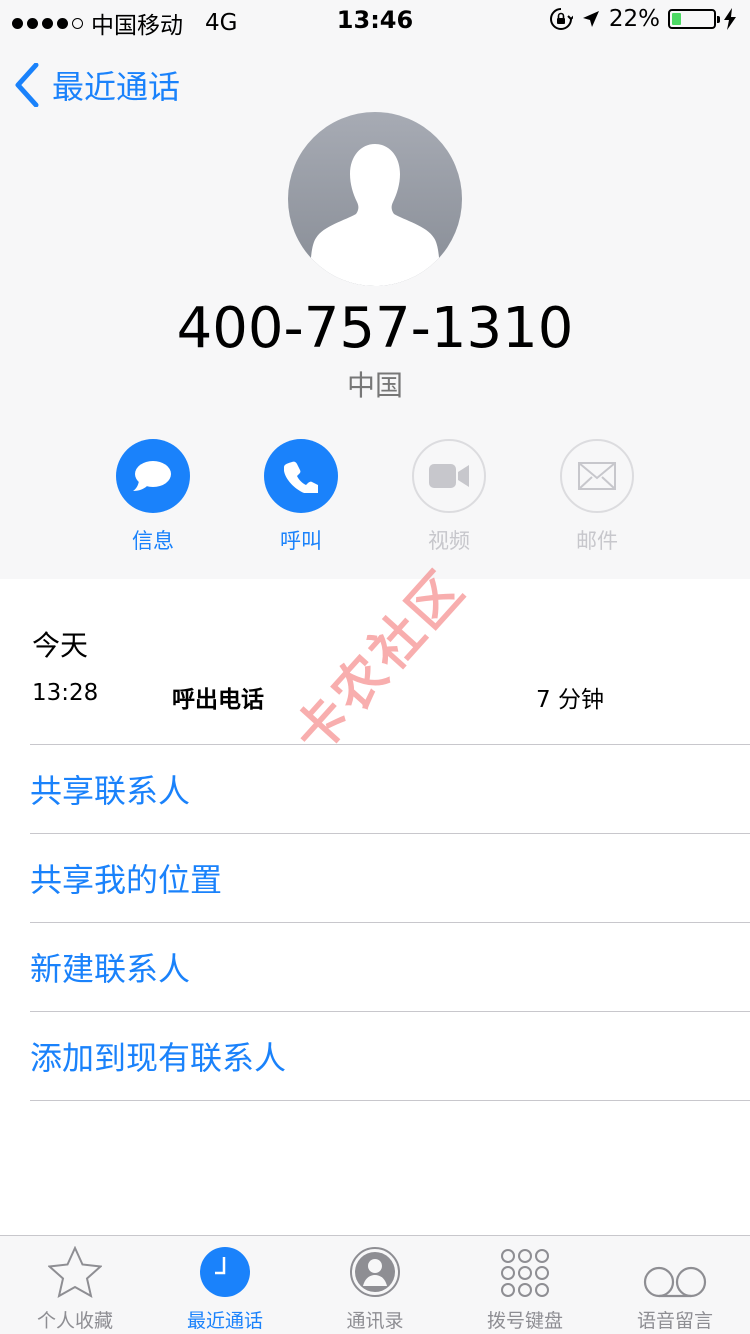  What do you see at coordinates (730, 19) in the screenshot?
I see `charging-bolt-icon` at bounding box center [730, 19].